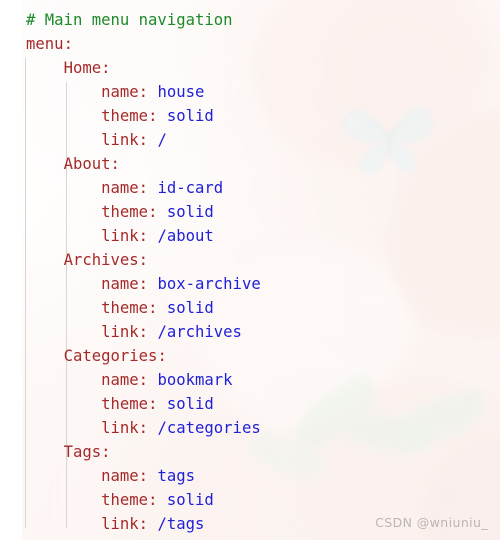  I want to click on code-line: link: /, so click(261, 140).